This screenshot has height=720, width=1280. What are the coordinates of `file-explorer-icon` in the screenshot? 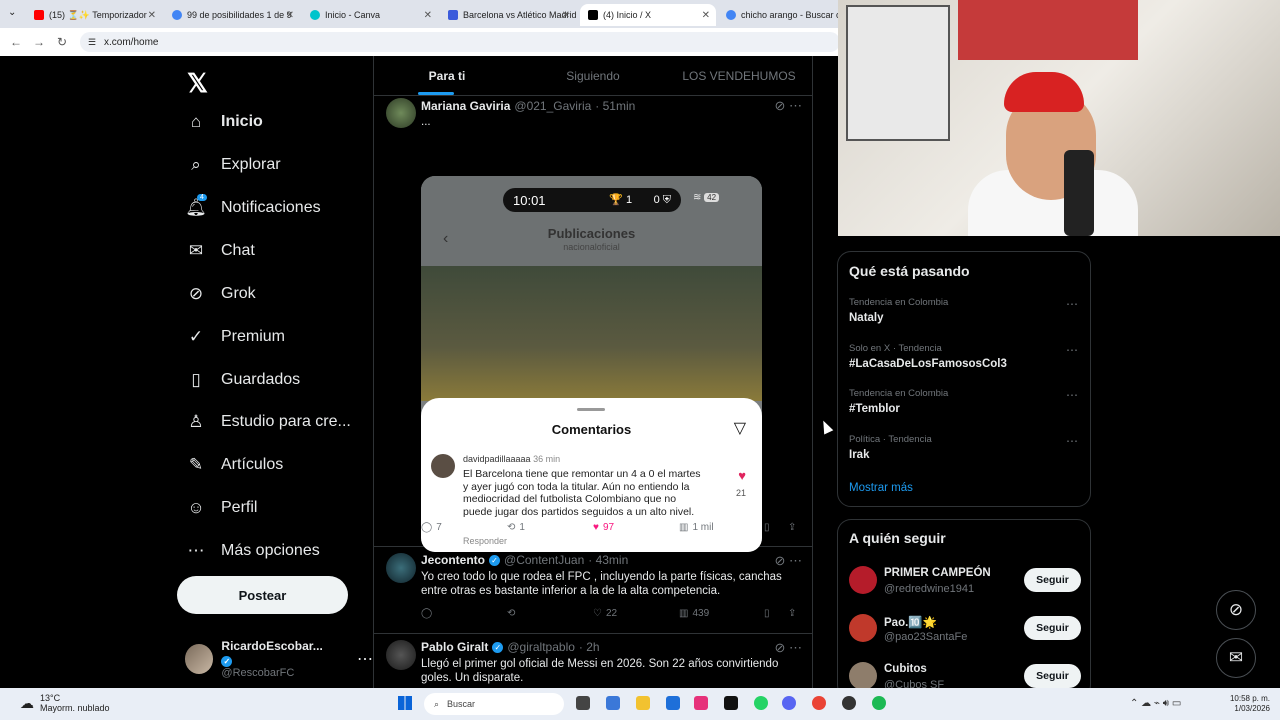 It's located at (643, 703).